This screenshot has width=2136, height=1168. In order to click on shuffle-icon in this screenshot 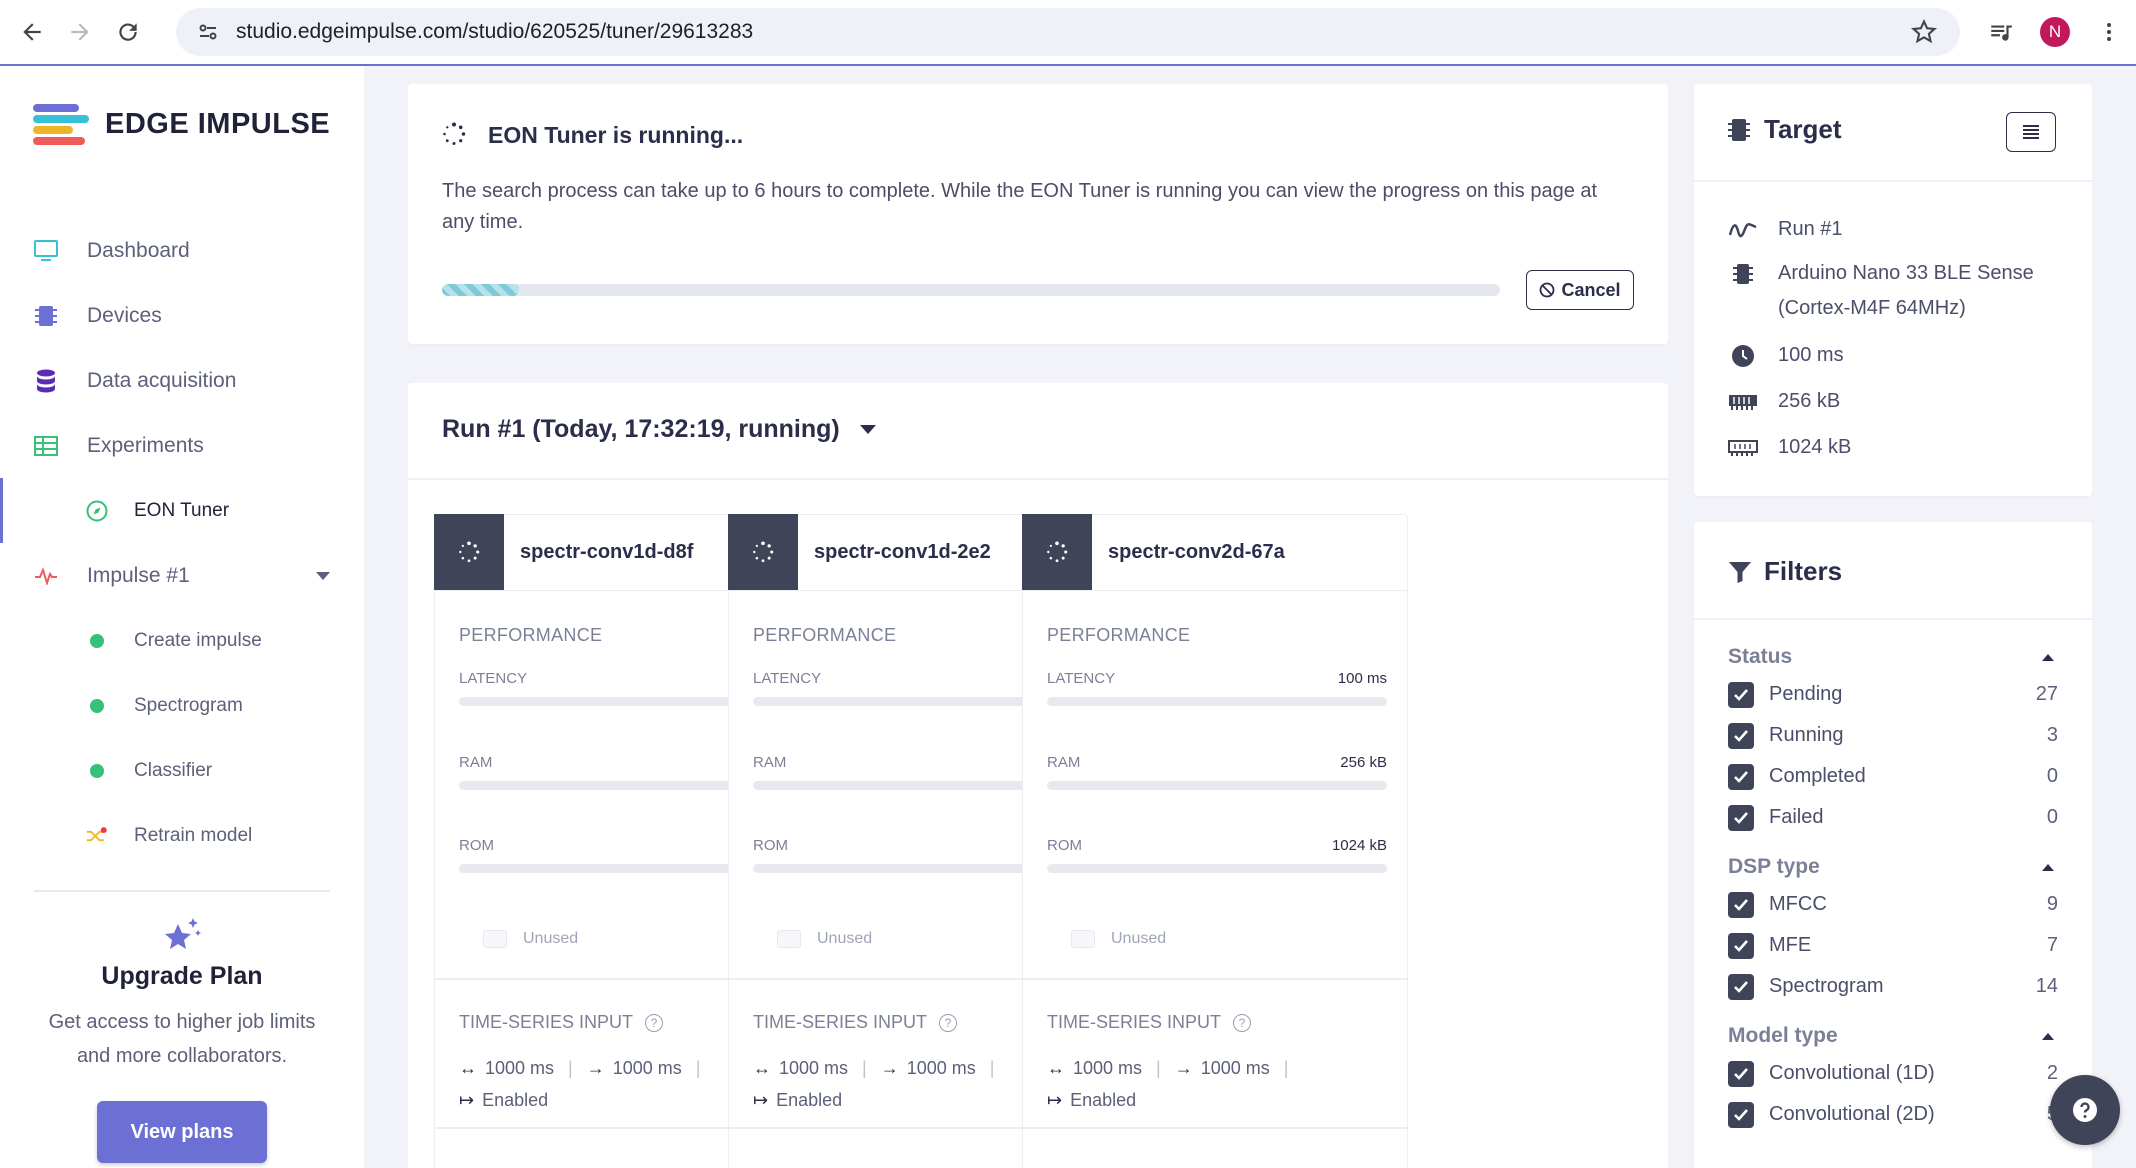, I will do `click(97, 836)`.